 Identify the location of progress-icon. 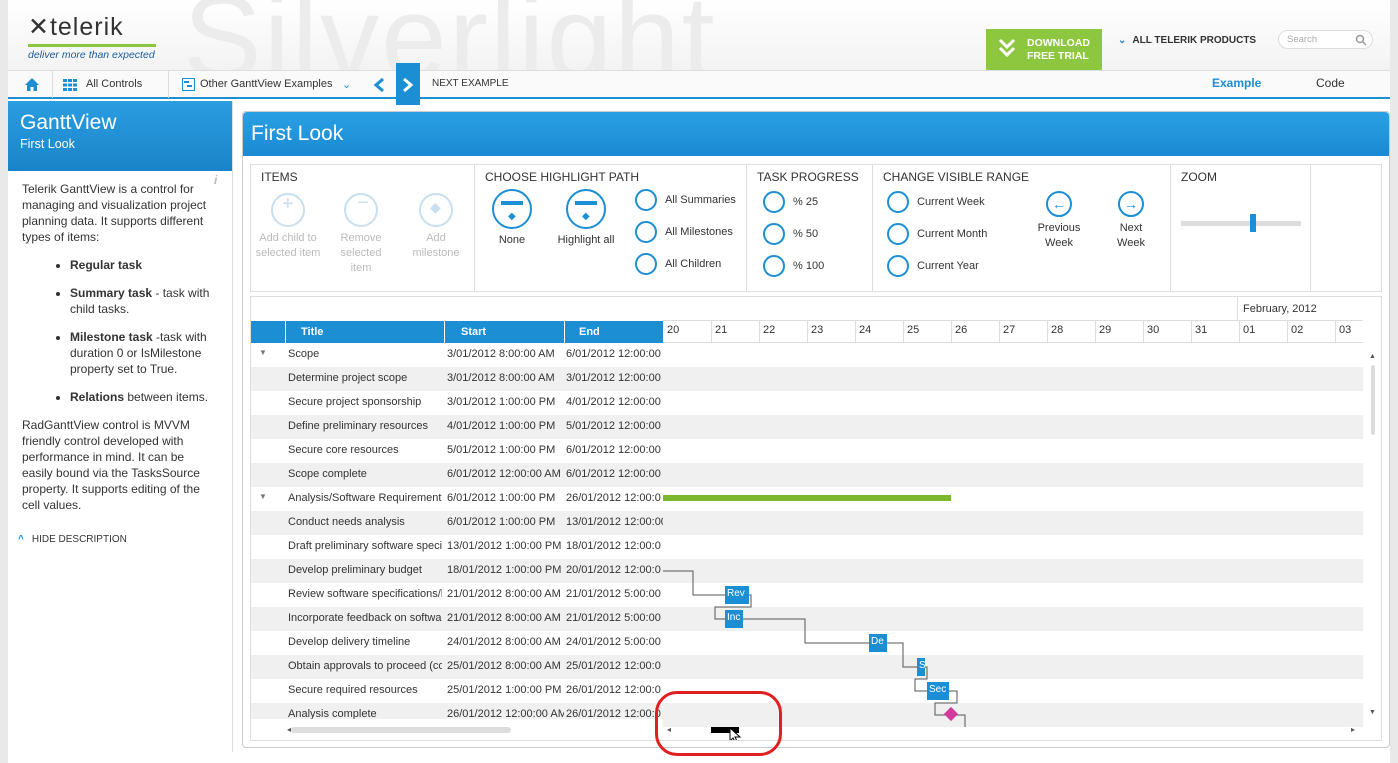
(774, 202).